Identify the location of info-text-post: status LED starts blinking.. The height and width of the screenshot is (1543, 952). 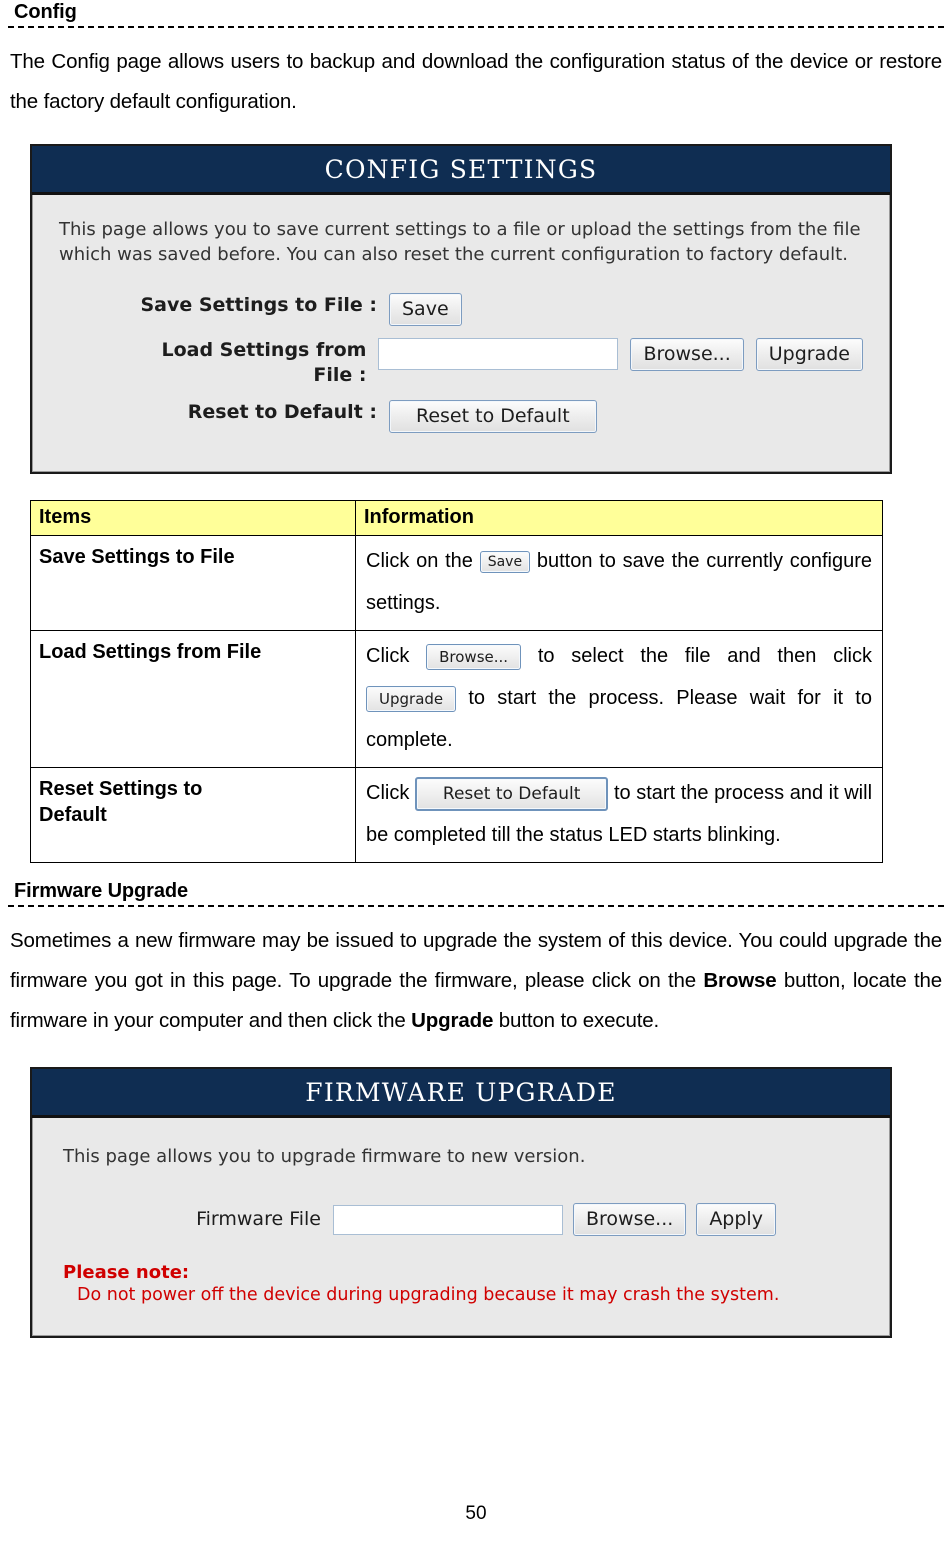
(665, 835).